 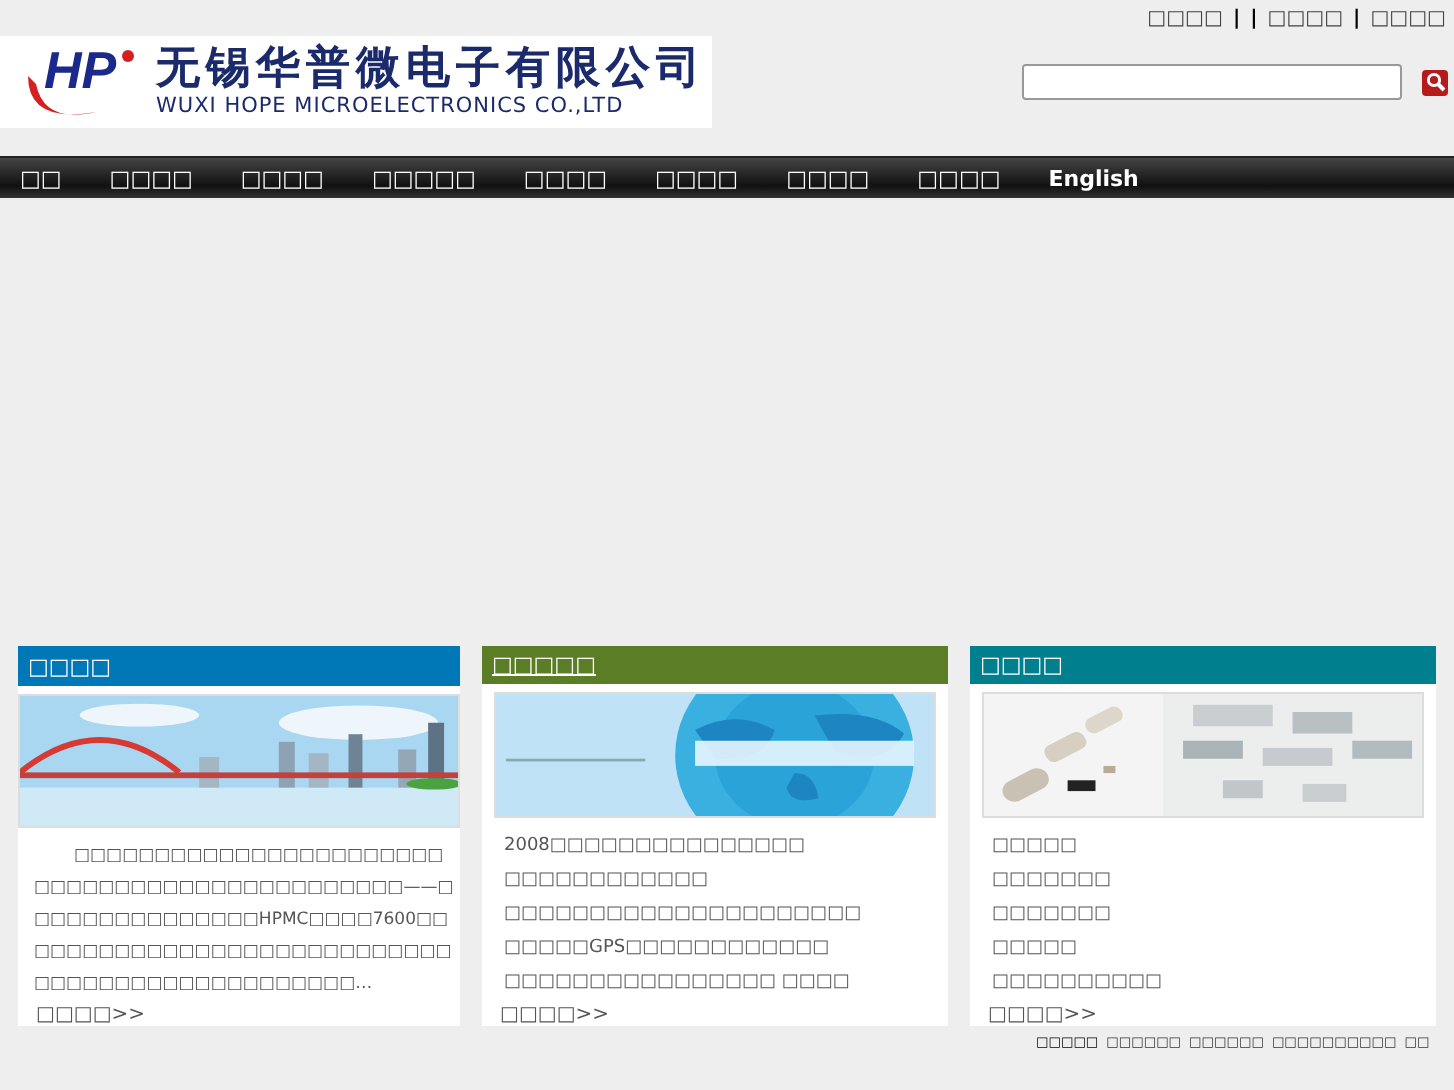 What do you see at coordinates (667, 948) in the screenshot?
I see `news-link: □□□□□GPS□□□□□□□□□□□□` at bounding box center [667, 948].